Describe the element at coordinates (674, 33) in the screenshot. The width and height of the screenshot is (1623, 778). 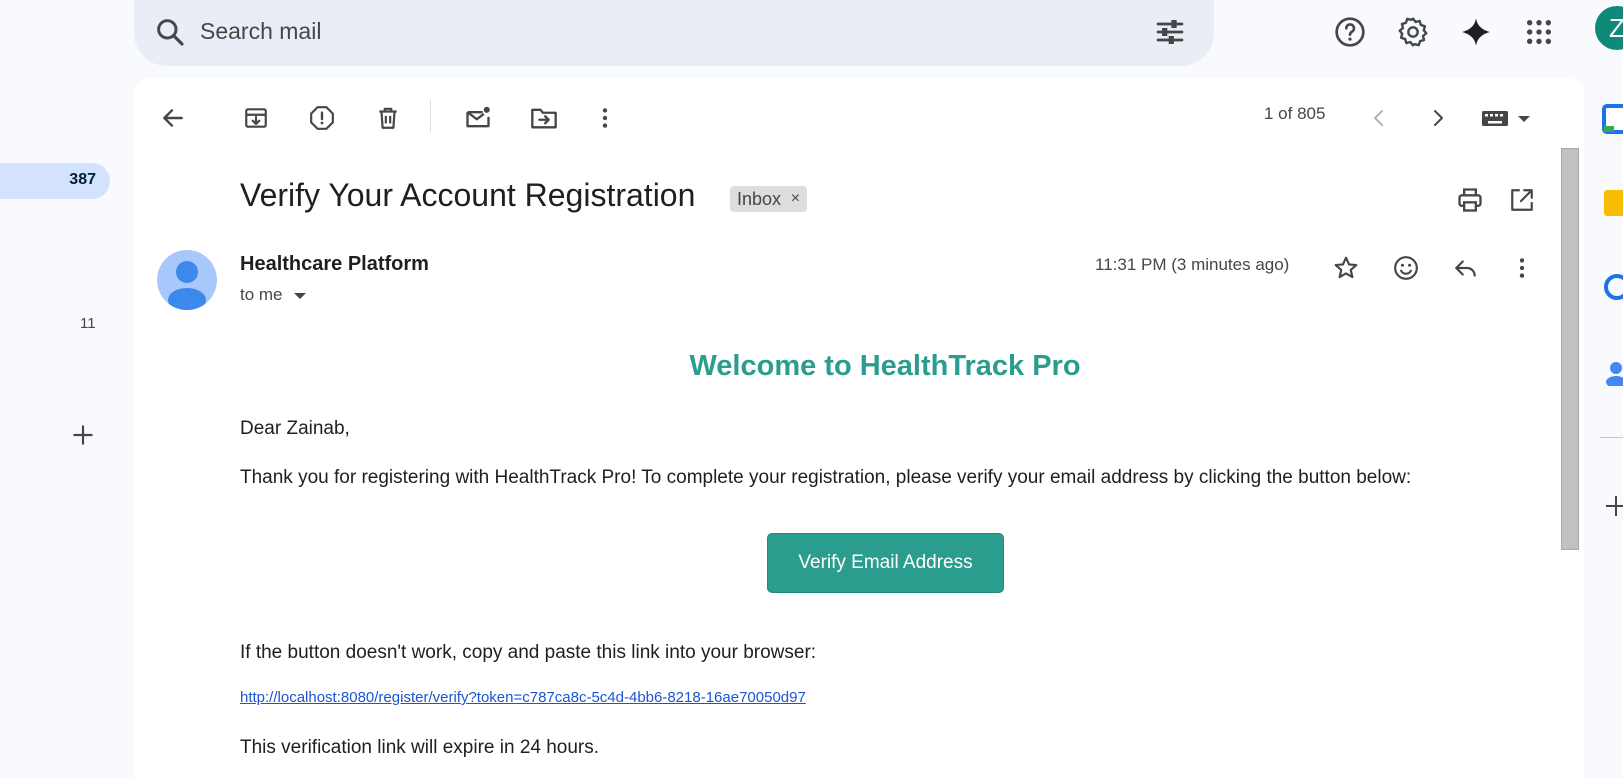
I see `search-bar: Search mail` at that location.